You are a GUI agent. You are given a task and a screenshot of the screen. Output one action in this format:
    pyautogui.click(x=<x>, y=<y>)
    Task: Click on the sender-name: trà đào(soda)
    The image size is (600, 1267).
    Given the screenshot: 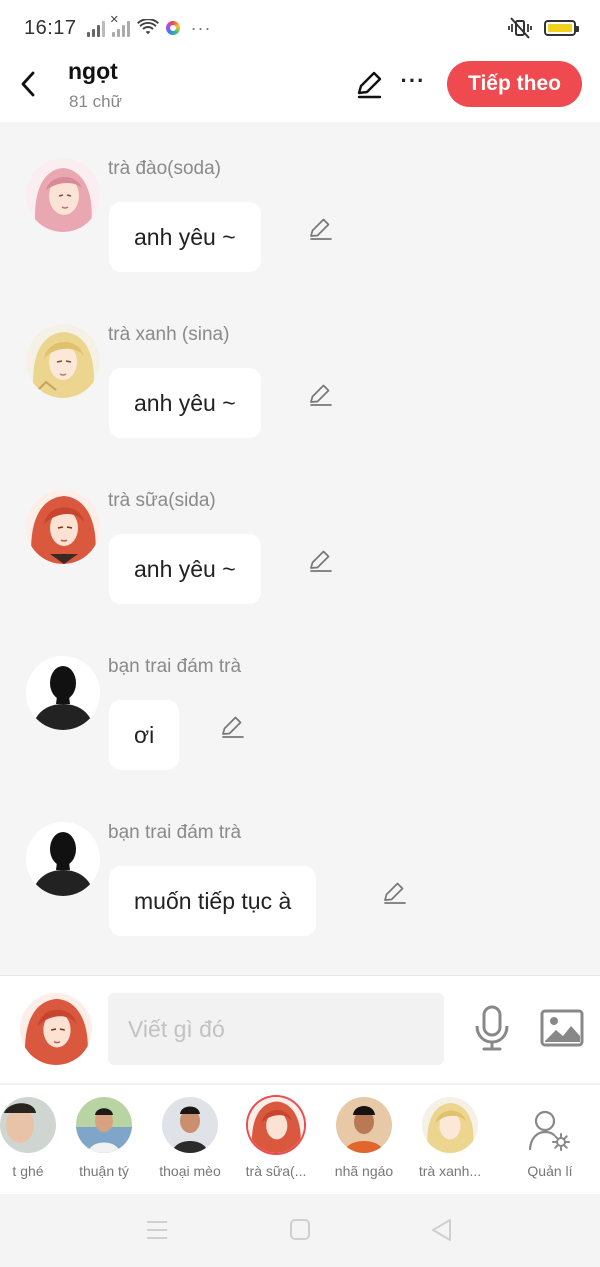 What is the action you would take?
    pyautogui.click(x=165, y=168)
    